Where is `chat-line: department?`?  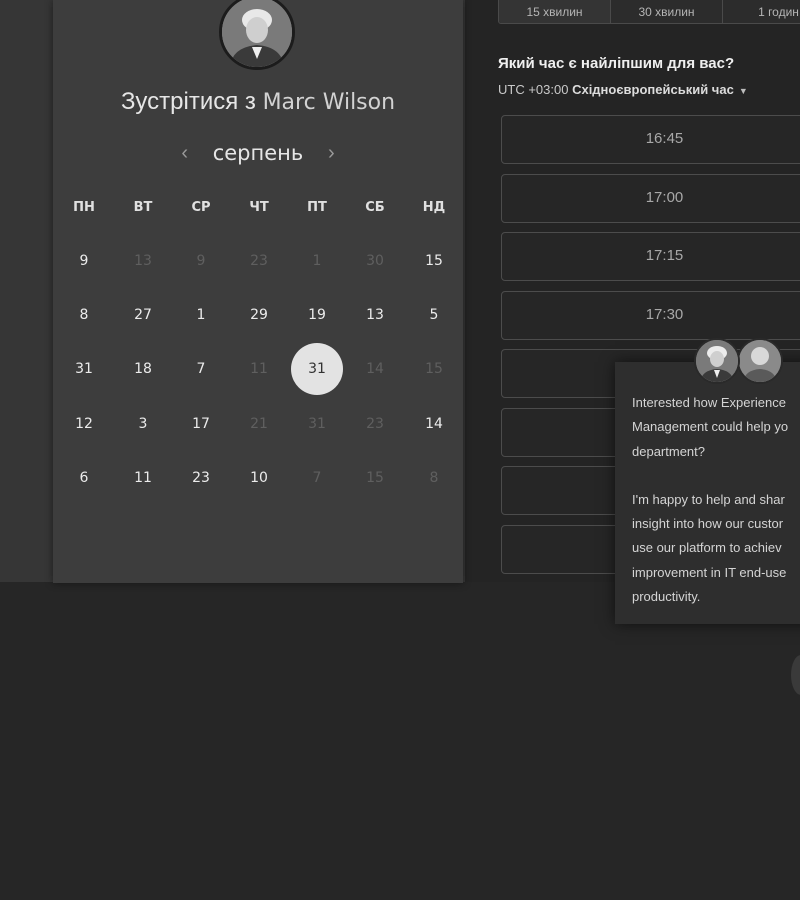
chat-line: department? is located at coordinates (668, 451).